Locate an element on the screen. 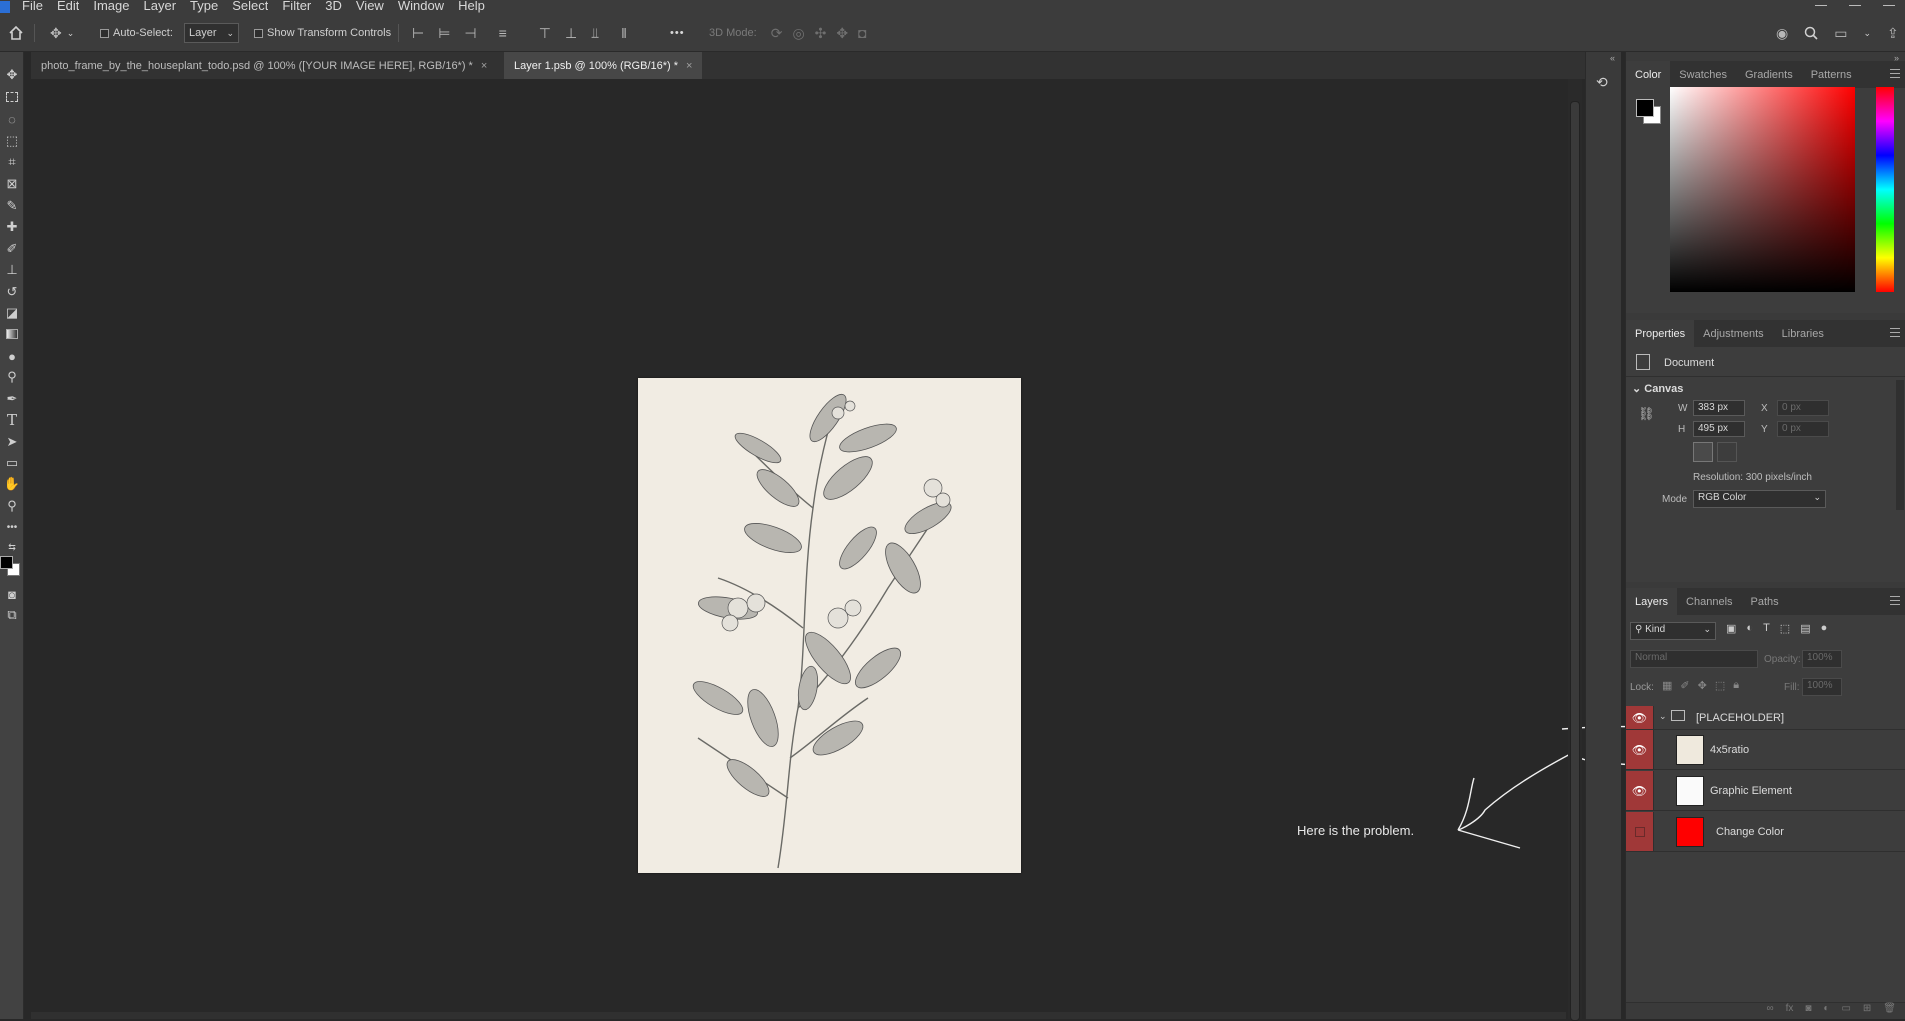 This screenshot has height=1021, width=1905. tab-properties: Properties is located at coordinates (1660, 333).